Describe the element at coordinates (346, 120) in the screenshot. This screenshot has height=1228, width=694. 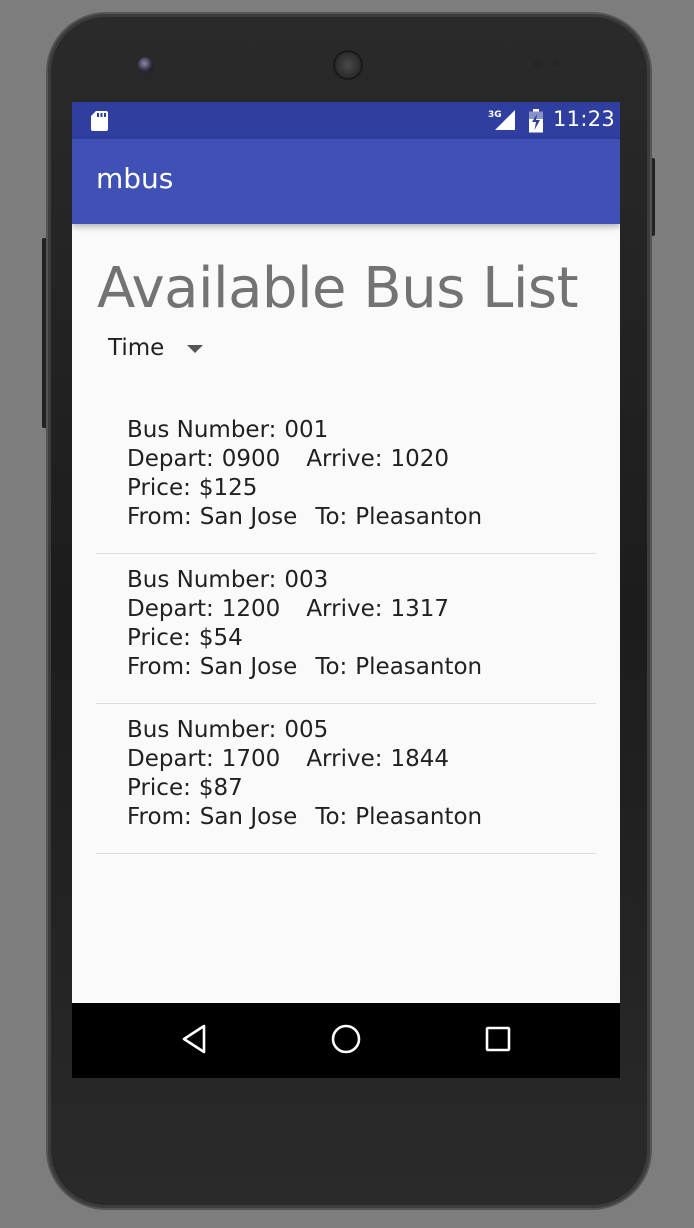
I see `status-bar: 3G 11:23` at that location.